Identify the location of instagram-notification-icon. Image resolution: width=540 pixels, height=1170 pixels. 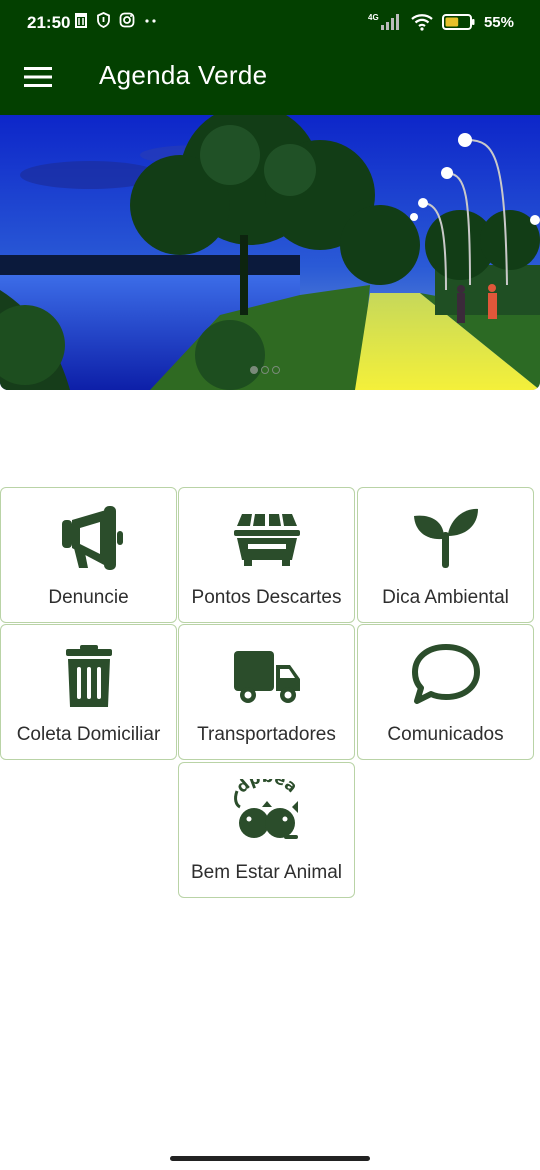
(127, 20).